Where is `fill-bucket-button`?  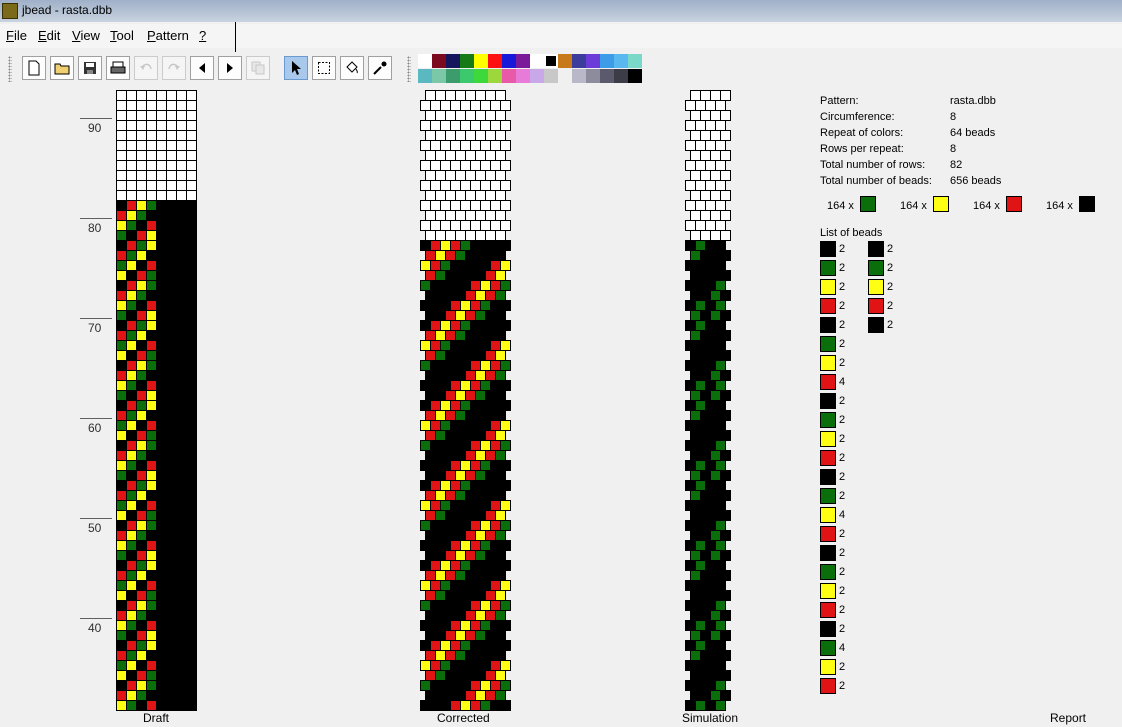
fill-bucket-button is located at coordinates (352, 68).